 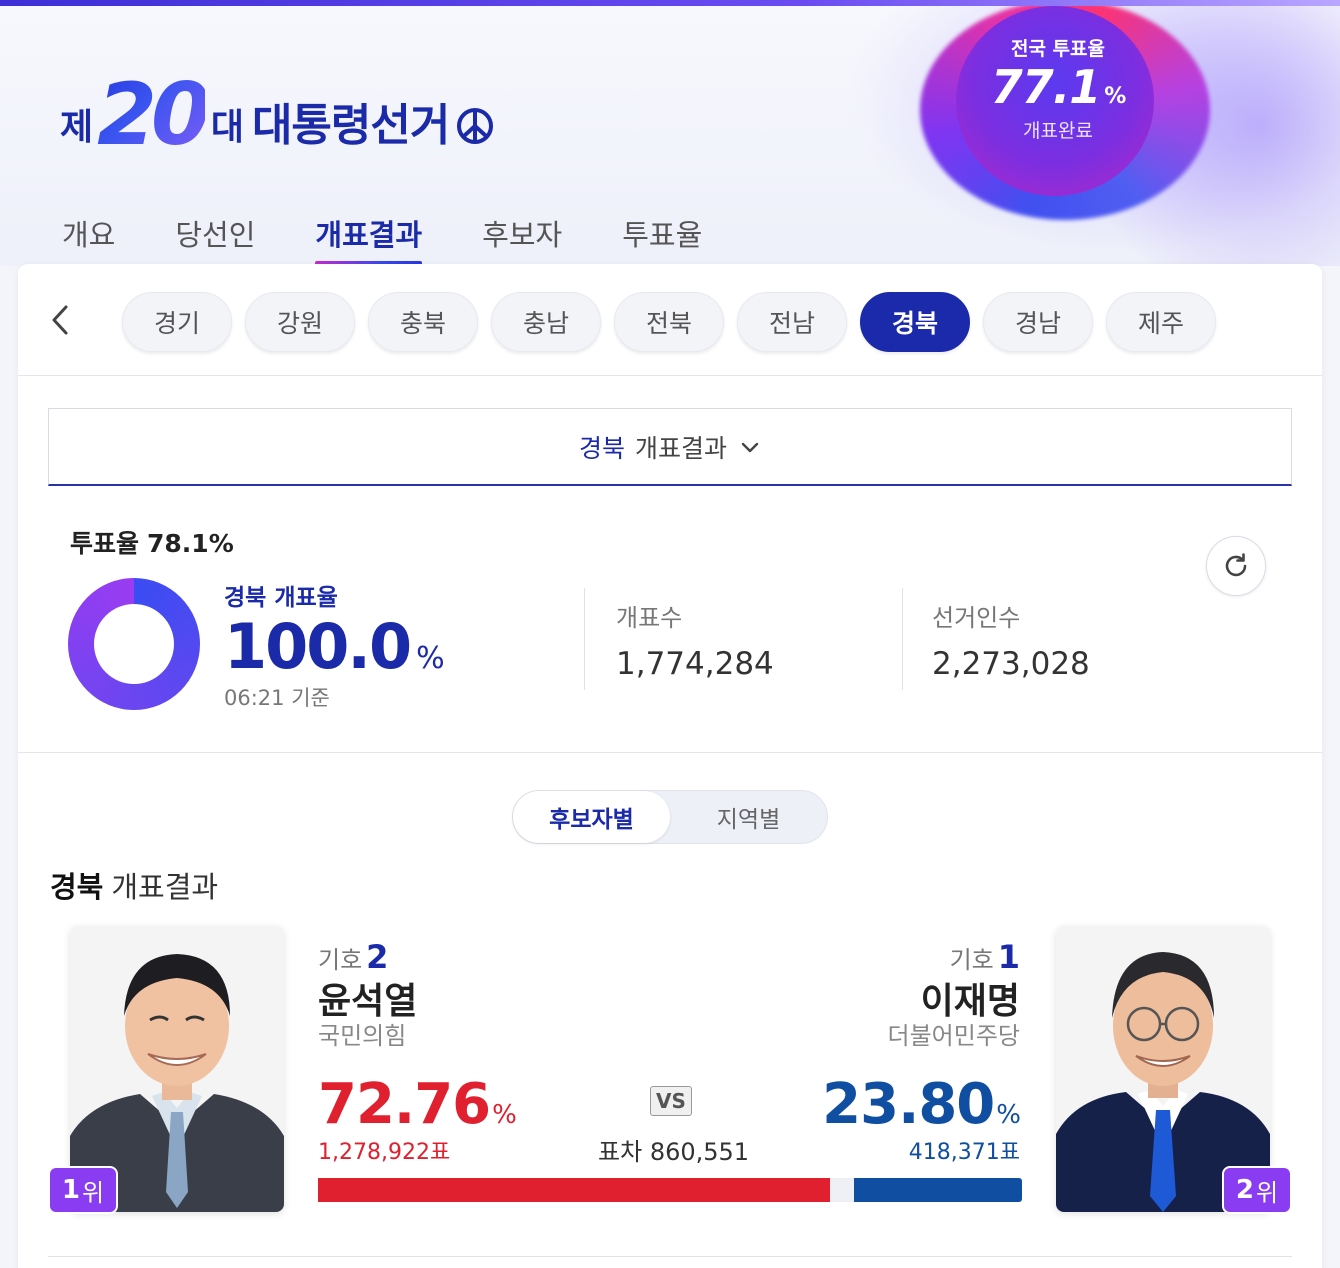 I want to click on result-title-label: 개표결과, so click(x=165, y=887).